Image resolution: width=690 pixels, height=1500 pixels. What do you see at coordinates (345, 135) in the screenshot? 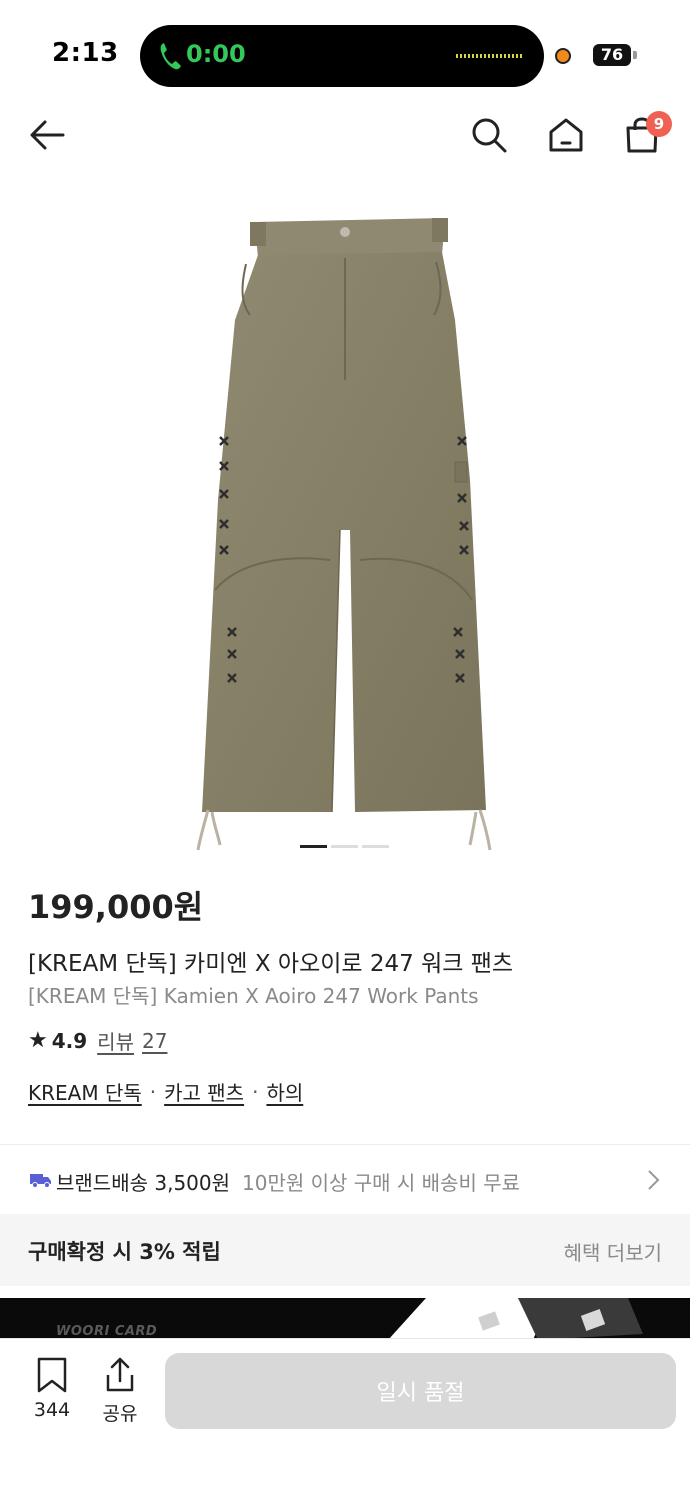
I see `top-navigation` at bounding box center [345, 135].